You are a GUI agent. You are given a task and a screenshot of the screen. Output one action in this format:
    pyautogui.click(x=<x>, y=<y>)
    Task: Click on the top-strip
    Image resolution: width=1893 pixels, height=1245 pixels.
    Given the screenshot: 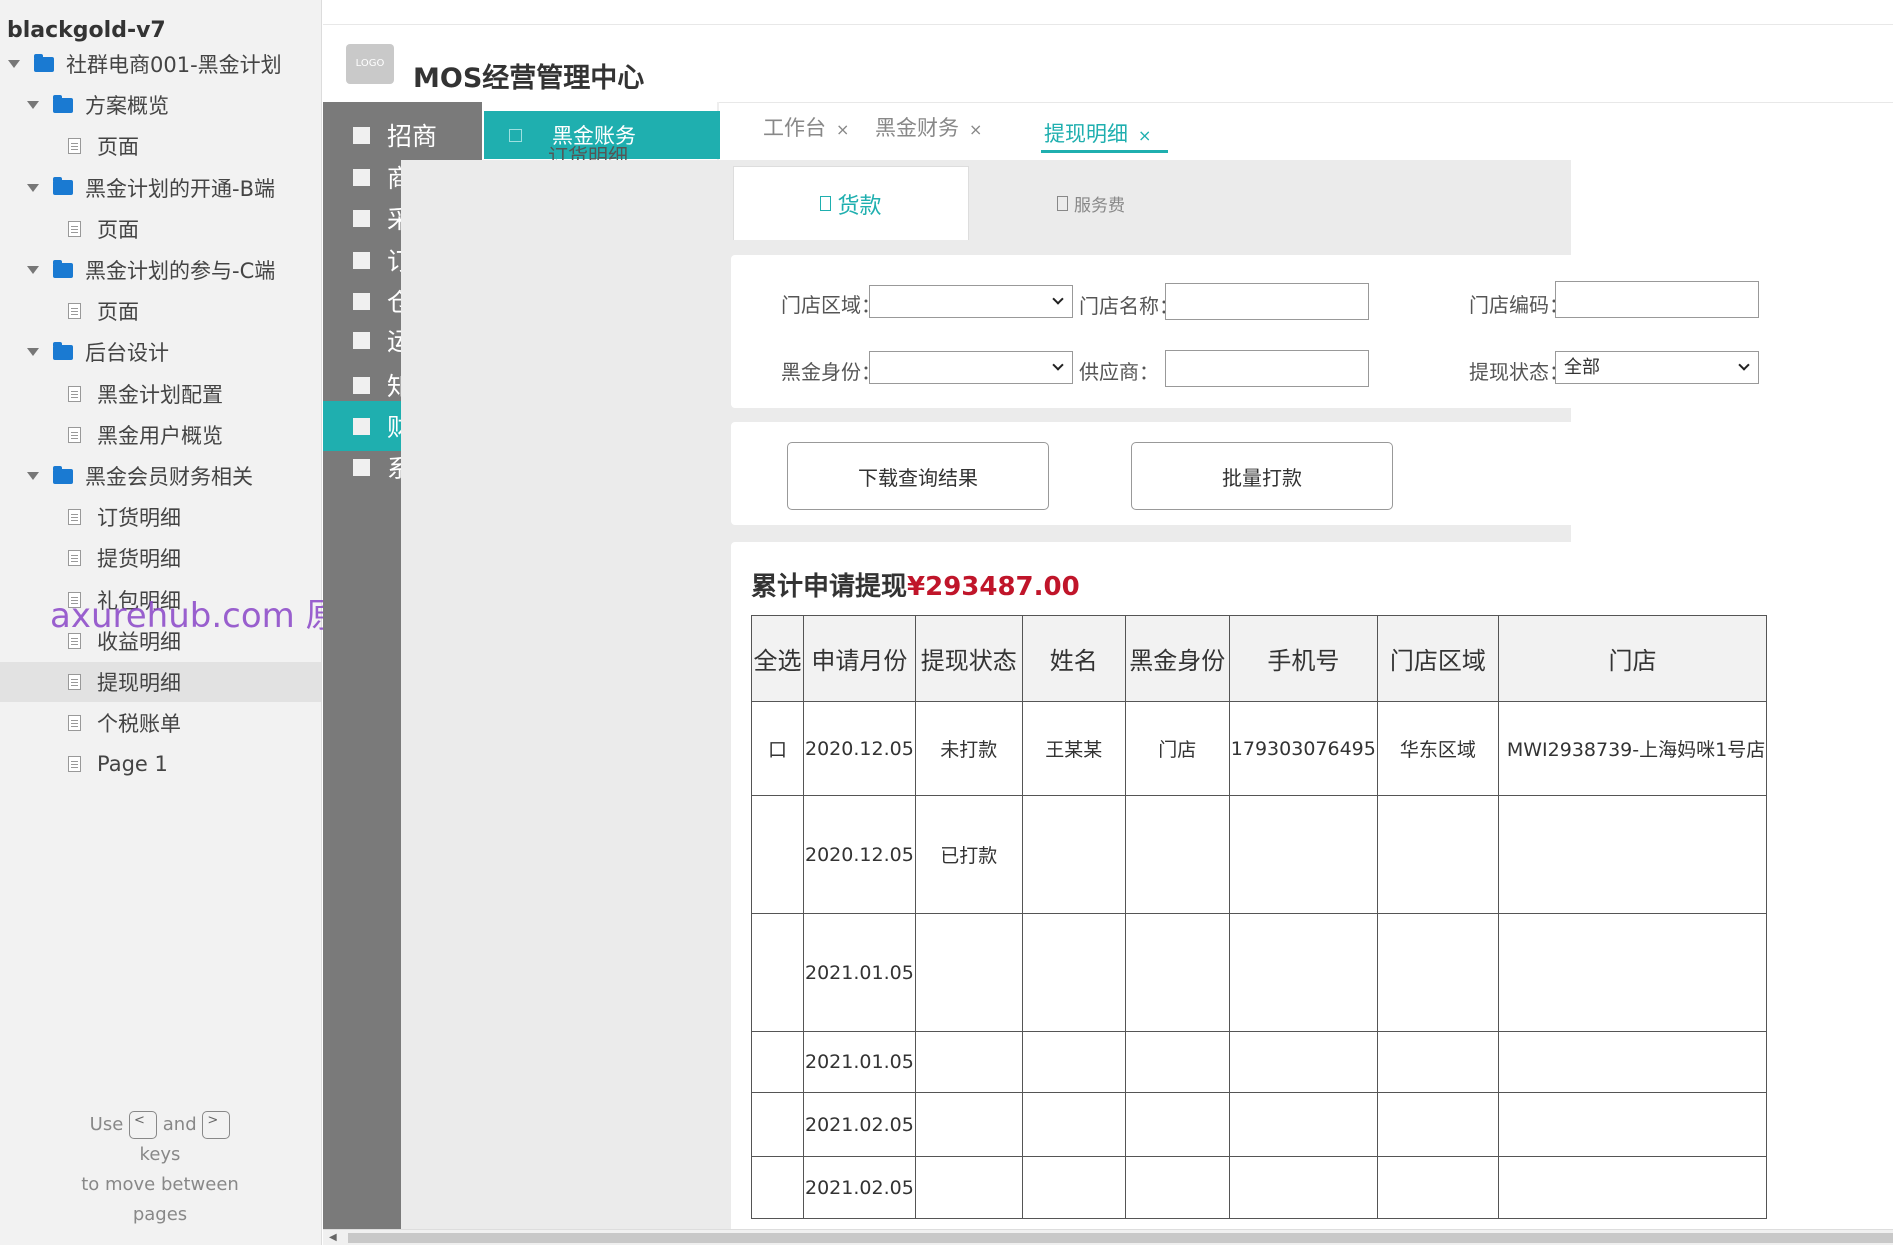 What is the action you would take?
    pyautogui.click(x=1108, y=12)
    